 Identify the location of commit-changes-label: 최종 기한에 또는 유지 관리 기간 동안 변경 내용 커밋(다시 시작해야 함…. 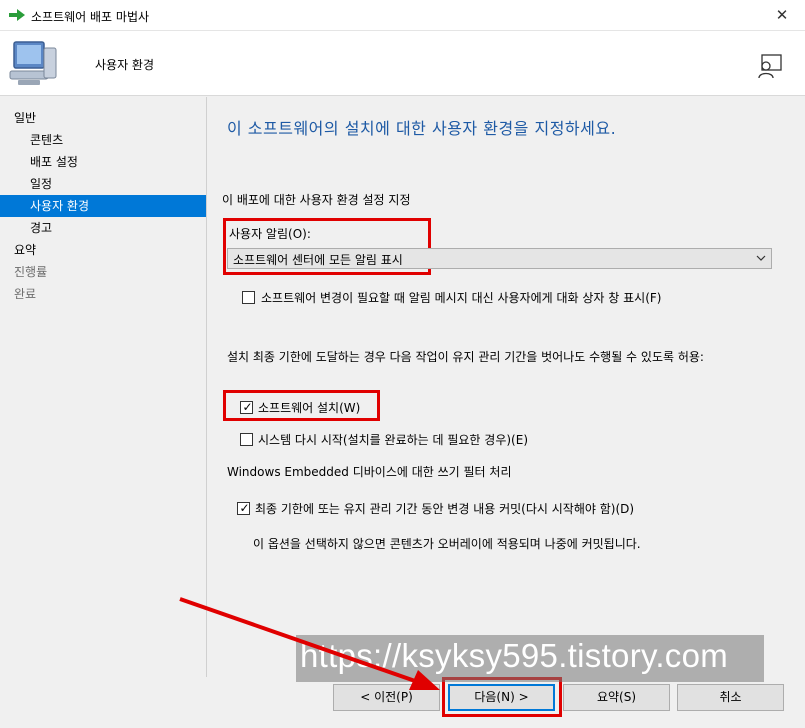
(445, 509).